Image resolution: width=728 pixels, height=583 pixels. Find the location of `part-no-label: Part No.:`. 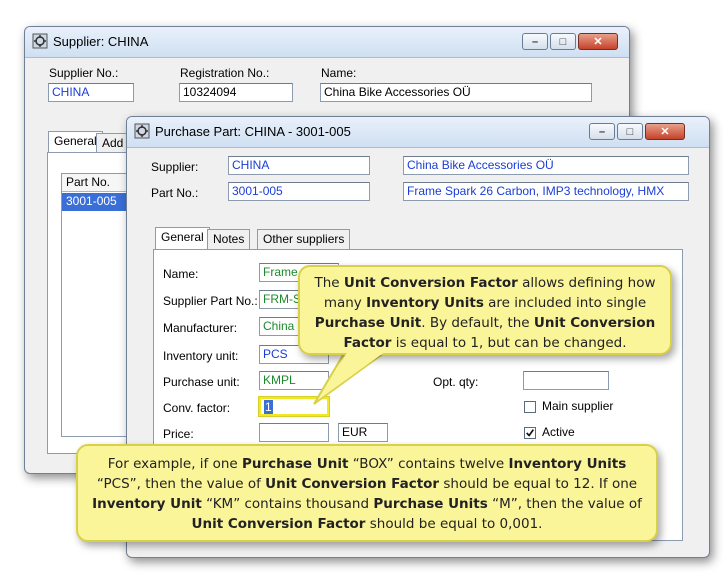

part-no-label: Part No.: is located at coordinates (175, 193).